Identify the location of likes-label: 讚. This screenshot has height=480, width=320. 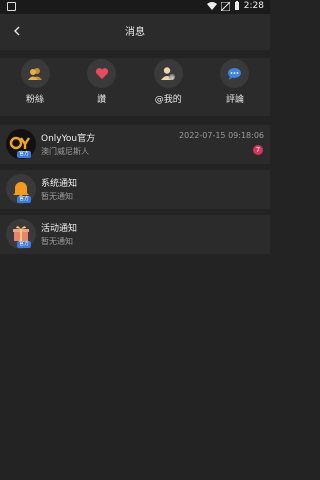
(102, 100).